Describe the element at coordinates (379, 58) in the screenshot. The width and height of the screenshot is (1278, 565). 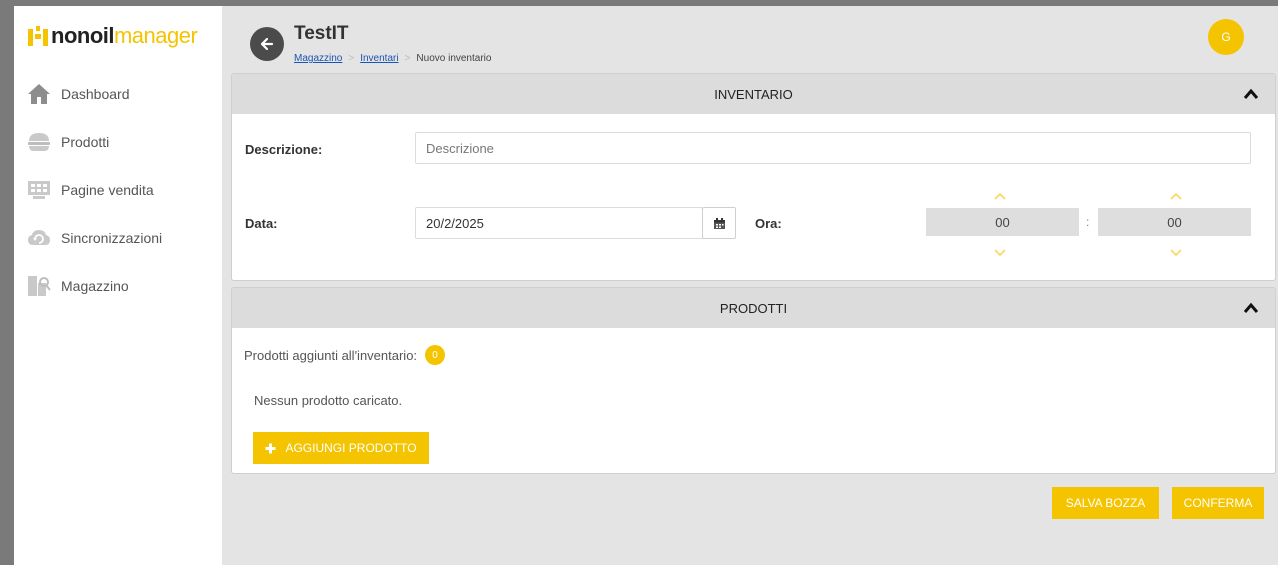
I see `breadcrumb-inventari: Inventari` at that location.